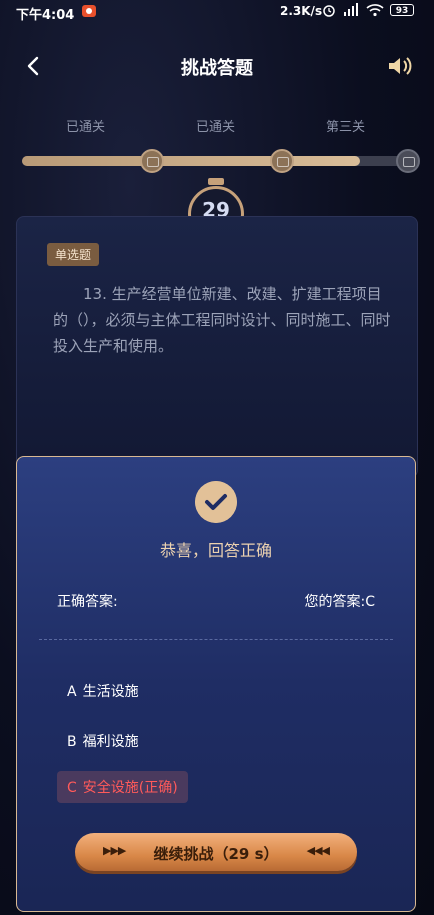 The width and height of the screenshot is (434, 915). What do you see at coordinates (216, 127) in the screenshot?
I see `level-label-2: 已通关` at bounding box center [216, 127].